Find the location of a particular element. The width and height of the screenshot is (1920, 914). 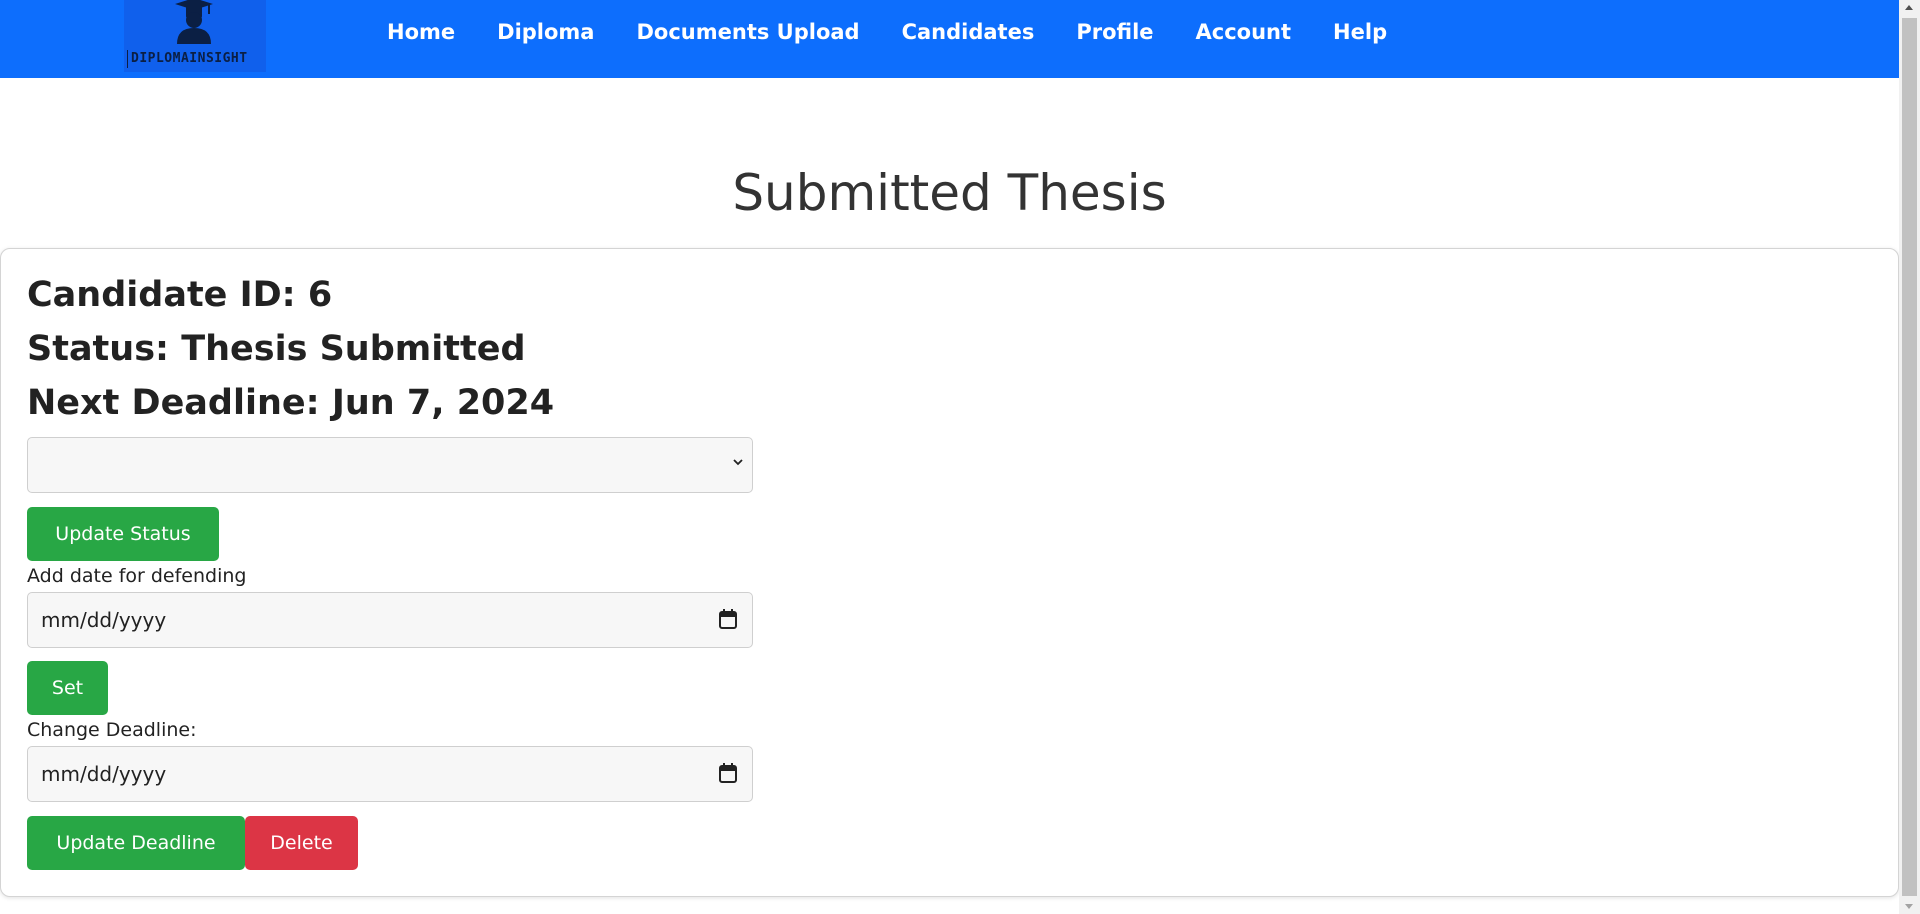

nav-home: Home is located at coordinates (421, 32).